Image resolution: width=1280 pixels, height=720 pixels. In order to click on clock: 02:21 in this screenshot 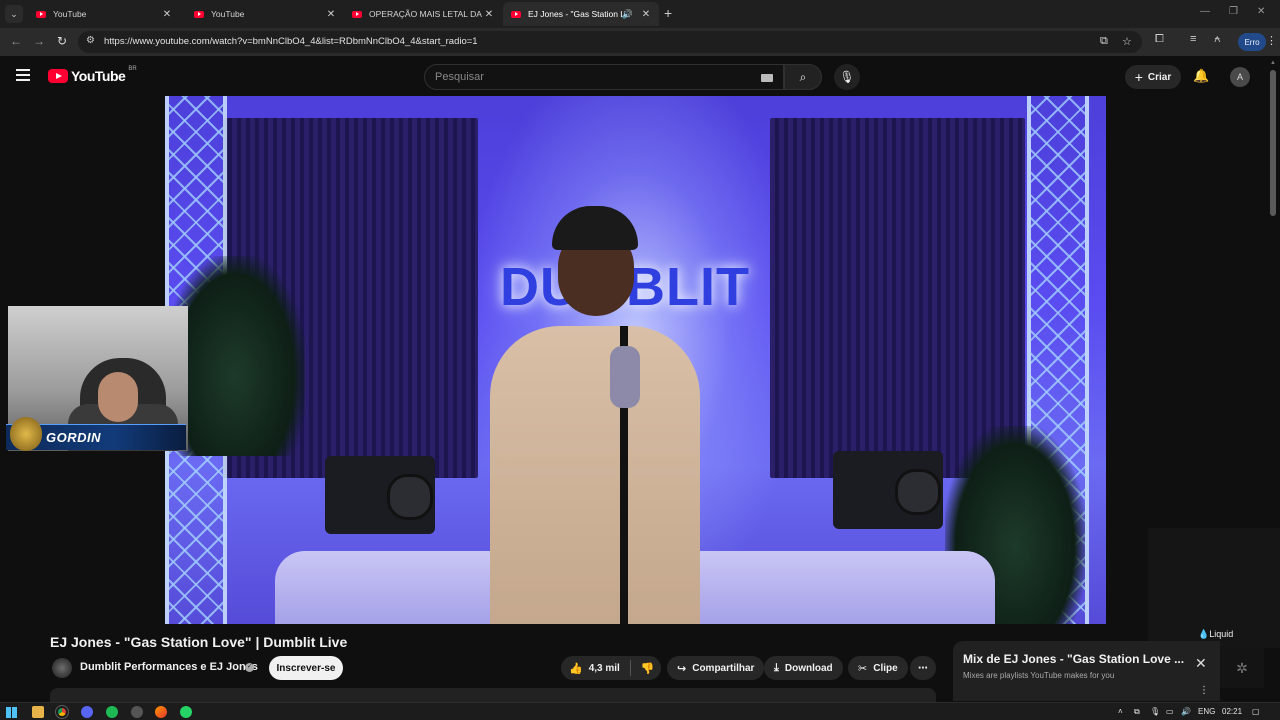, I will do `click(1232, 711)`.